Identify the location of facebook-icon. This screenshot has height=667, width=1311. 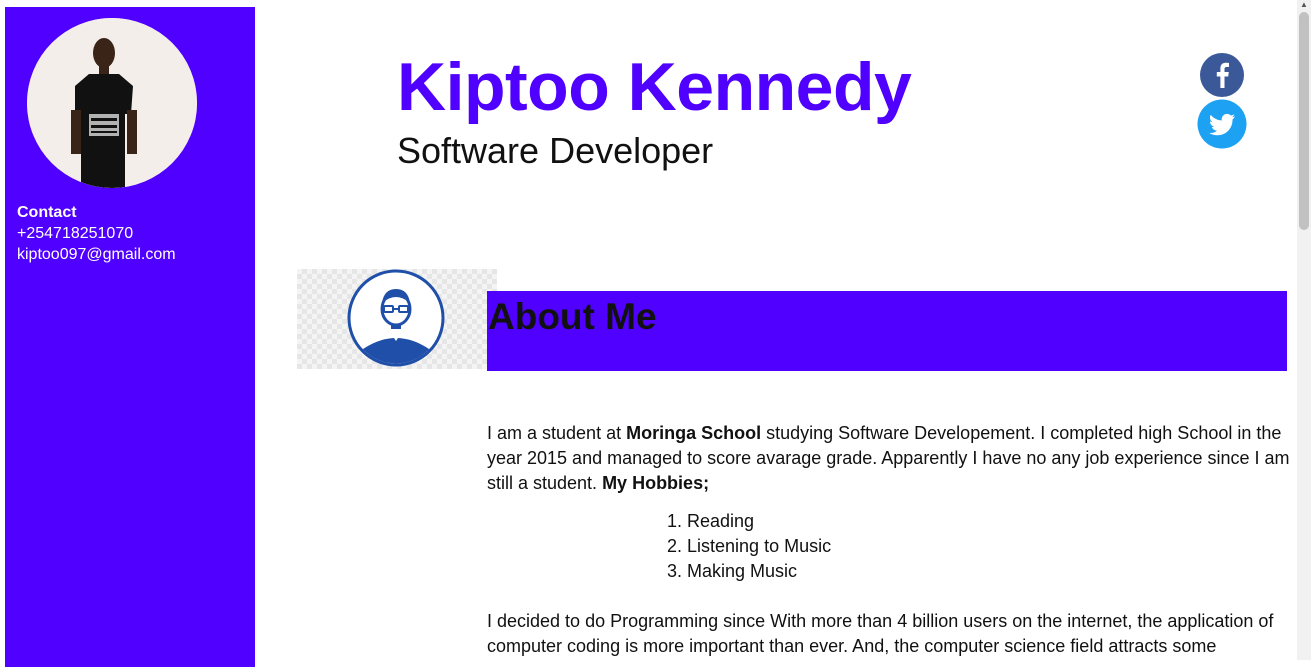
(1222, 75).